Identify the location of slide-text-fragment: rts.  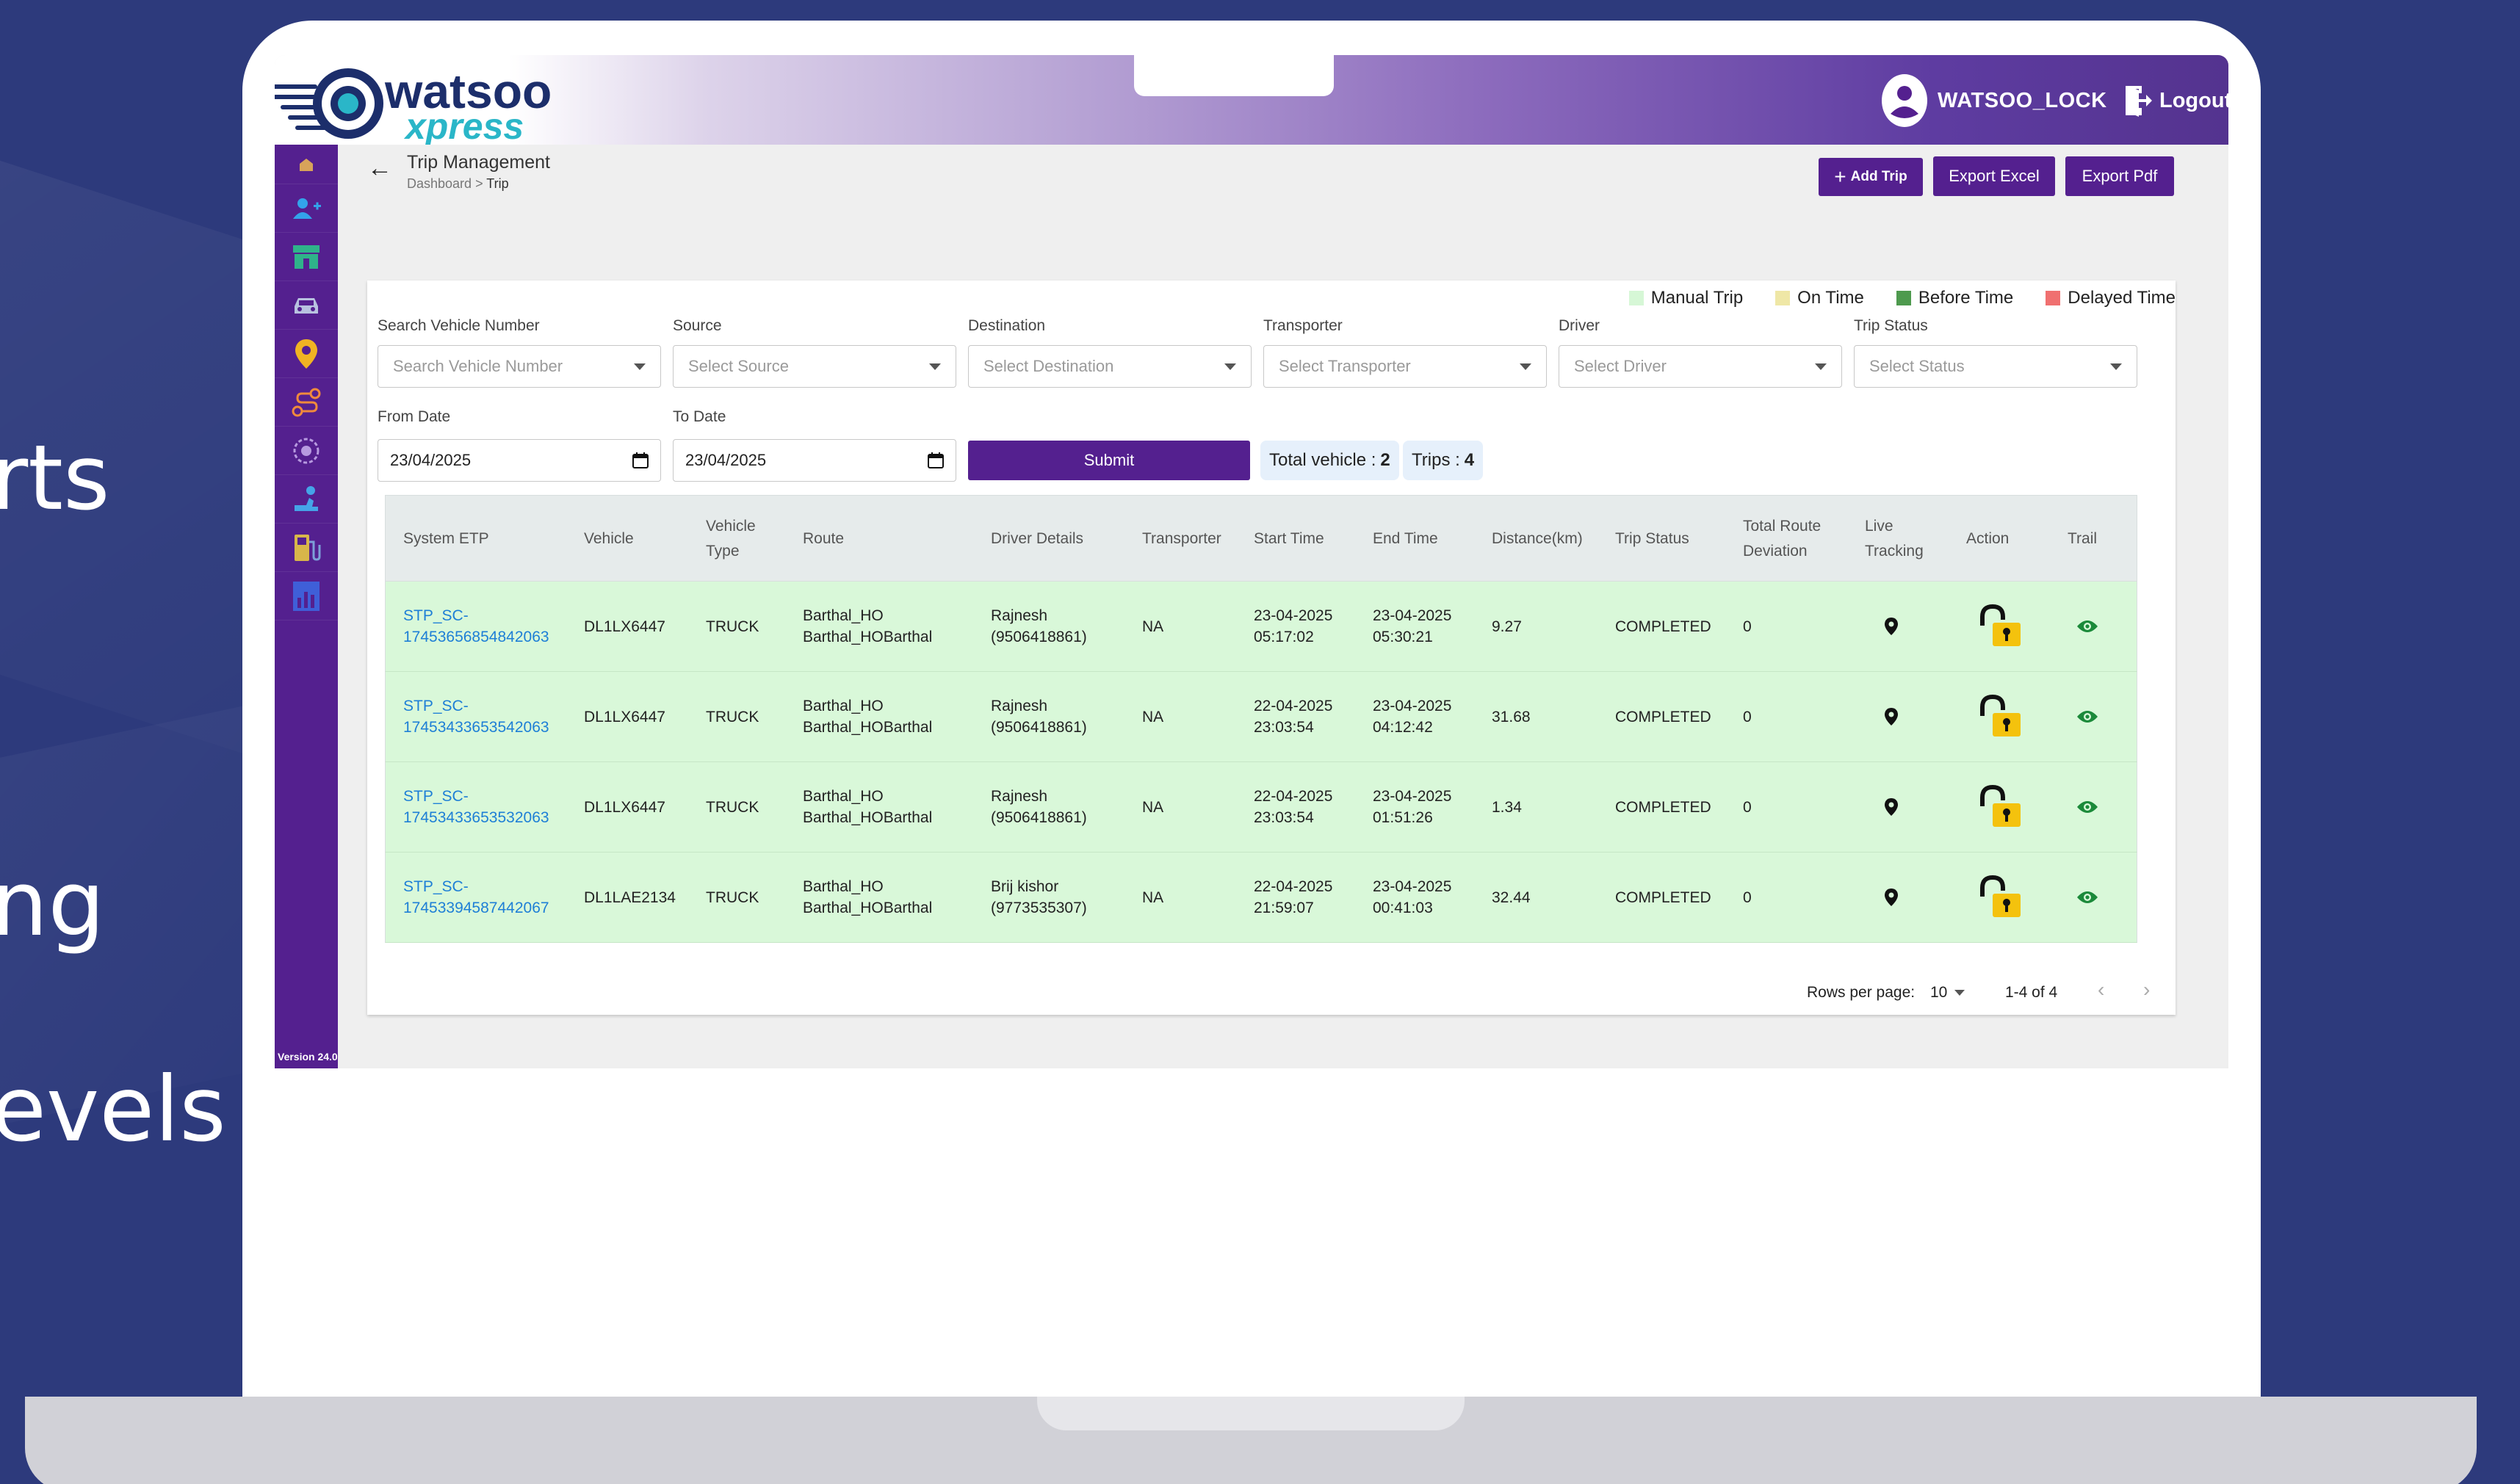
(55, 478).